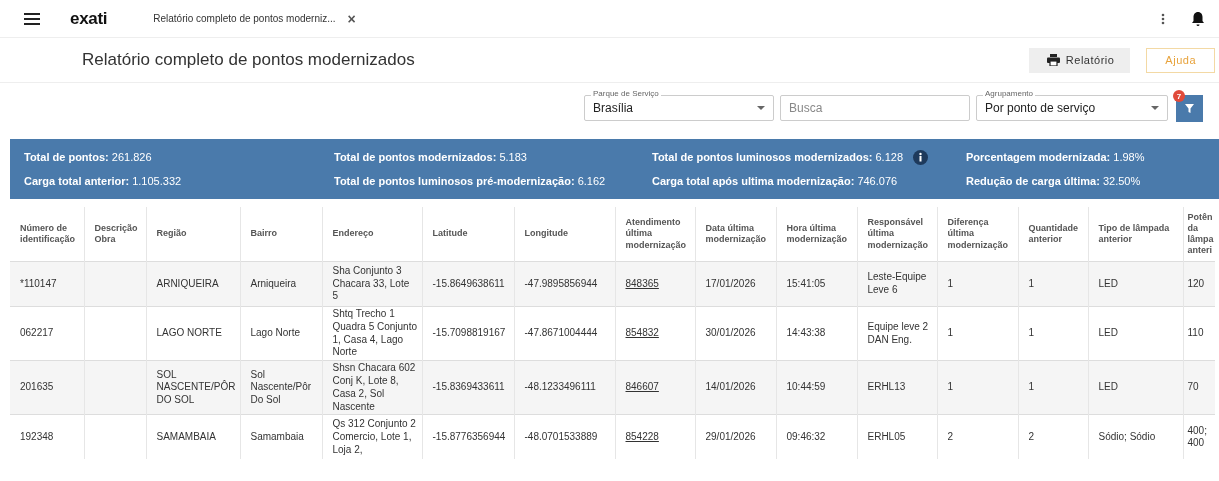 The height and width of the screenshot is (481, 1219). I want to click on table-cell: SOL NASCENTE/PÔR DO SOL, so click(196, 387).